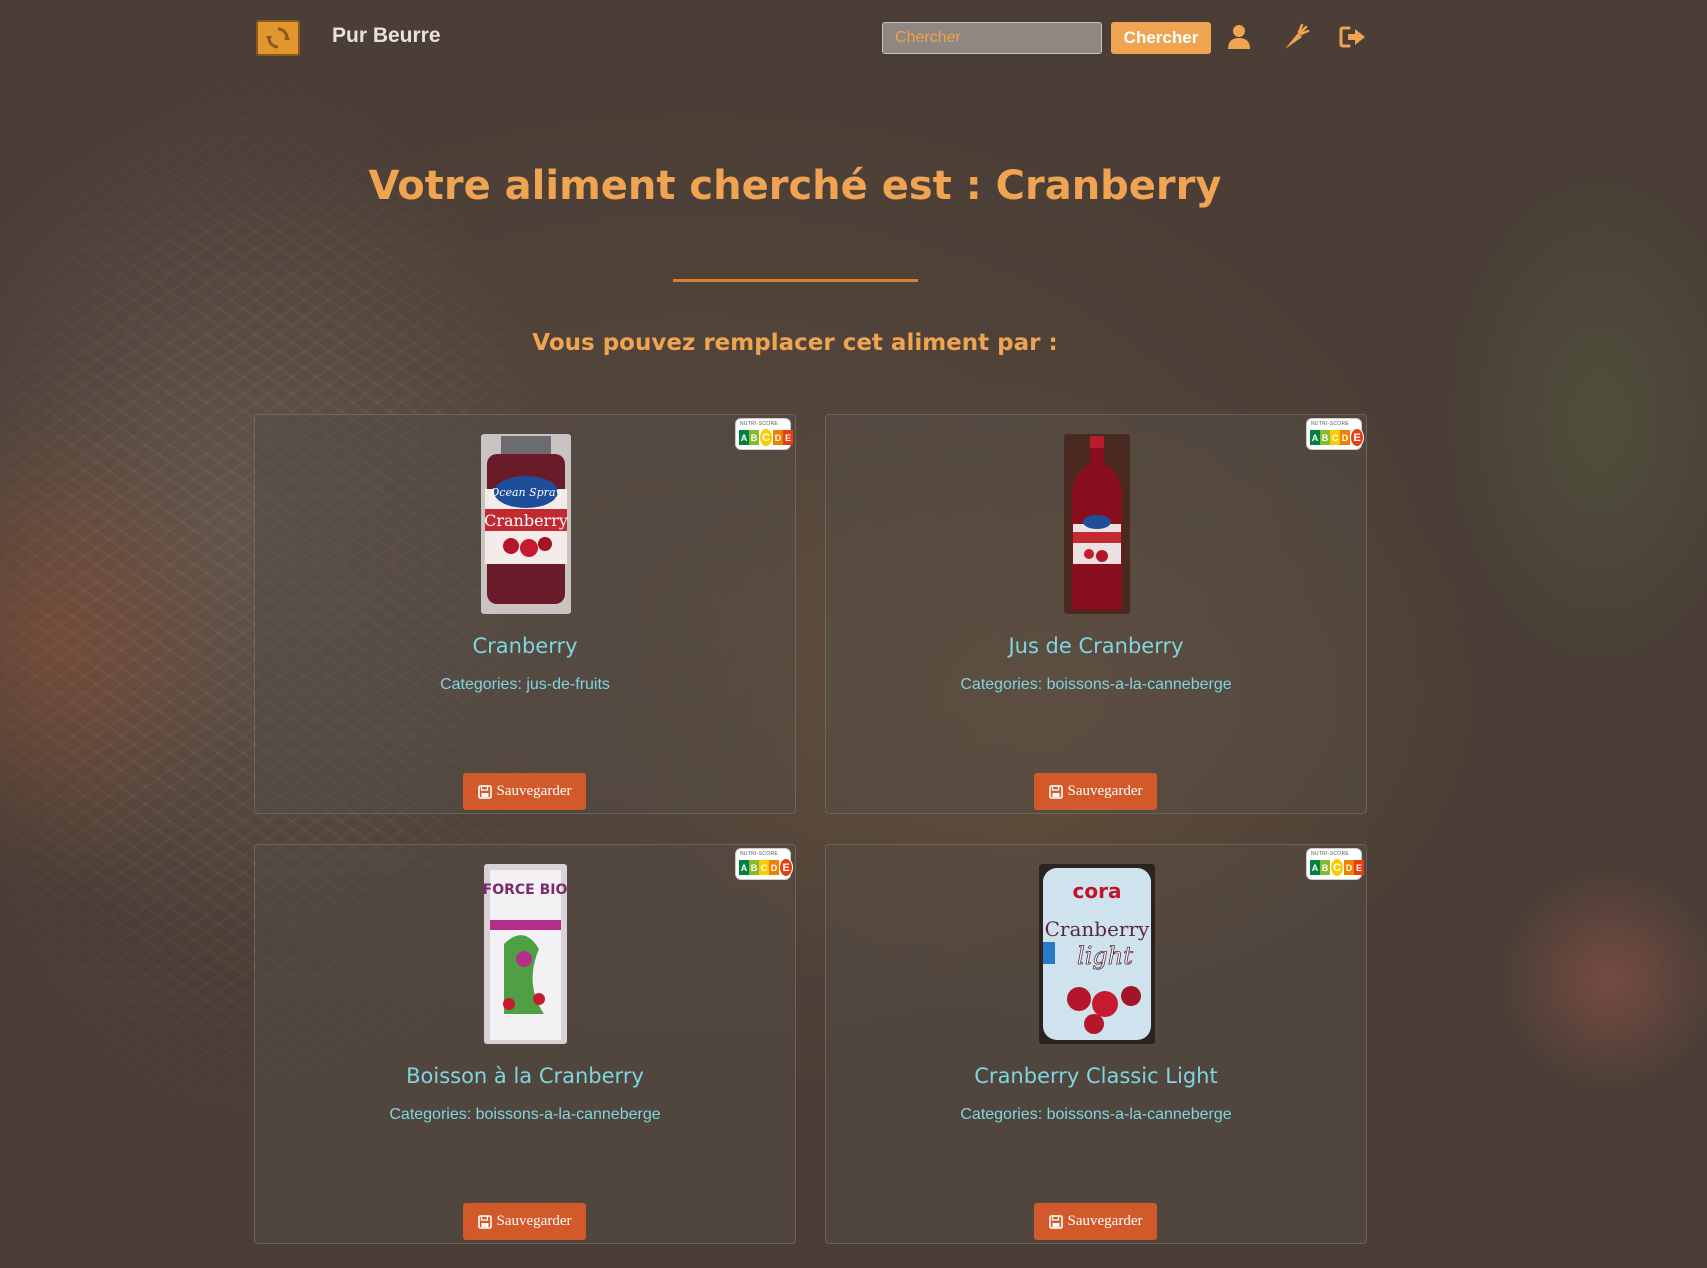  Describe the element at coordinates (1353, 37) in the screenshot. I see `logout-icon` at that location.